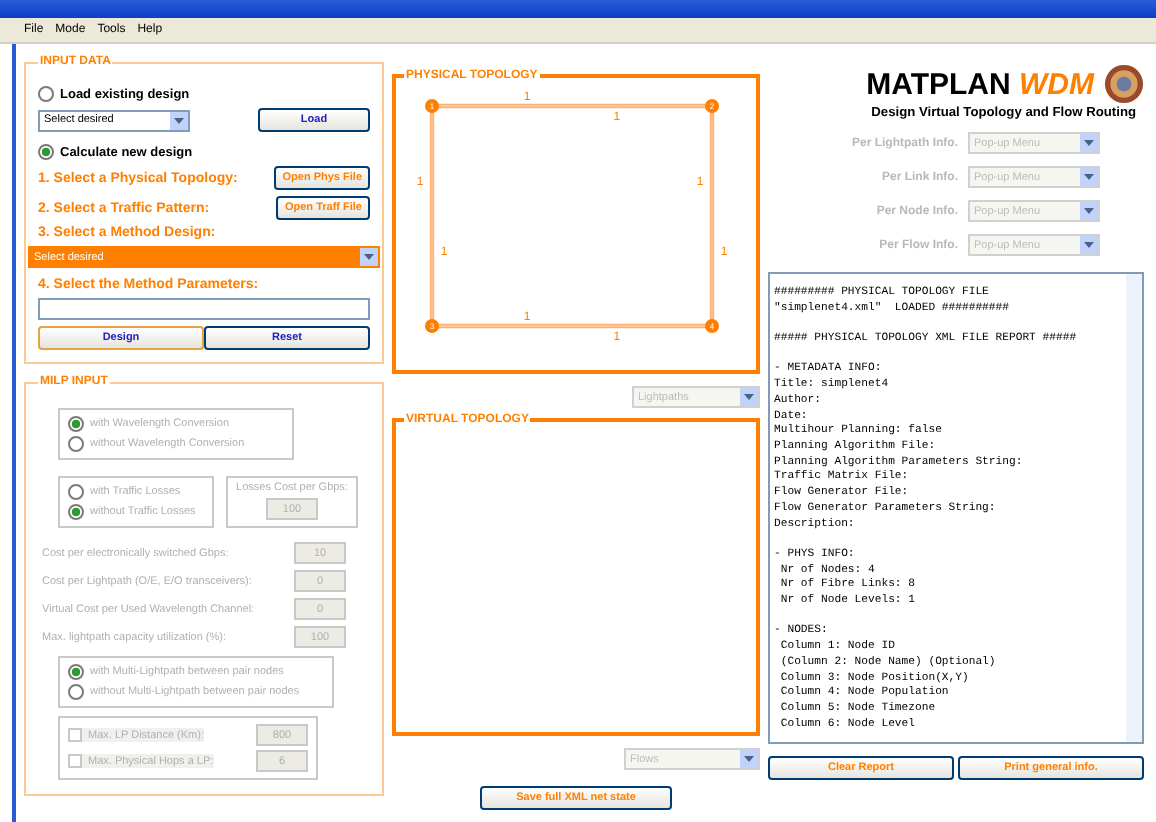  Describe the element at coordinates (1134, 508) in the screenshot. I see `scrollbar` at that location.